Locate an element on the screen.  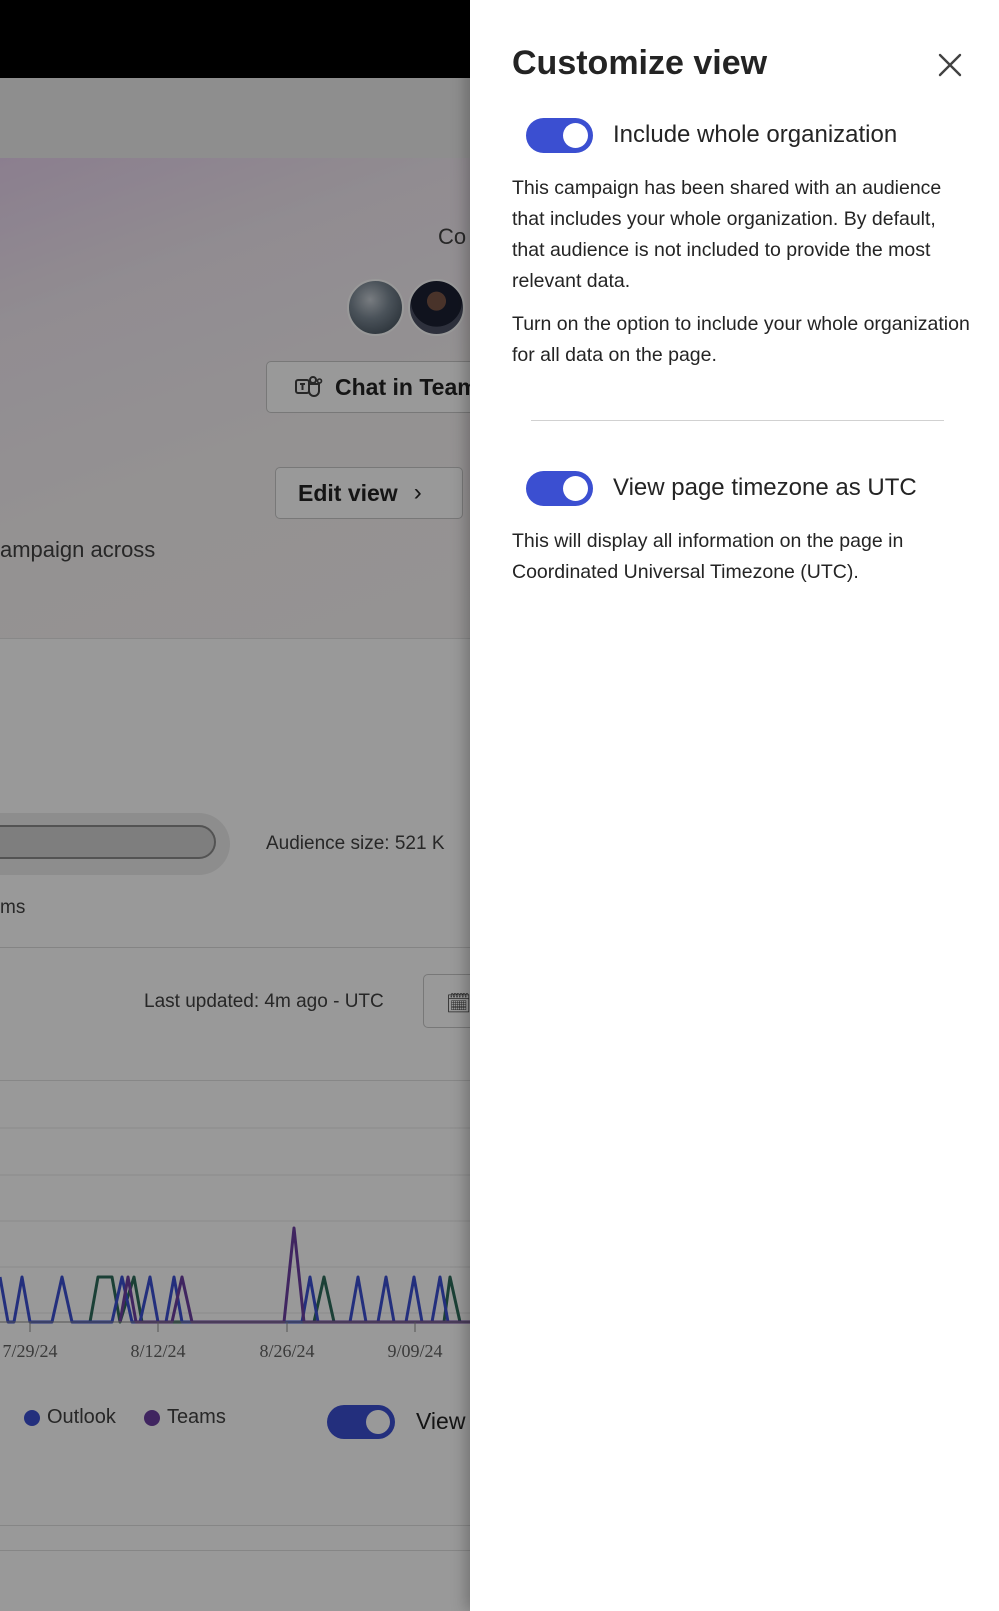
close-icon is located at coordinates (950, 65).